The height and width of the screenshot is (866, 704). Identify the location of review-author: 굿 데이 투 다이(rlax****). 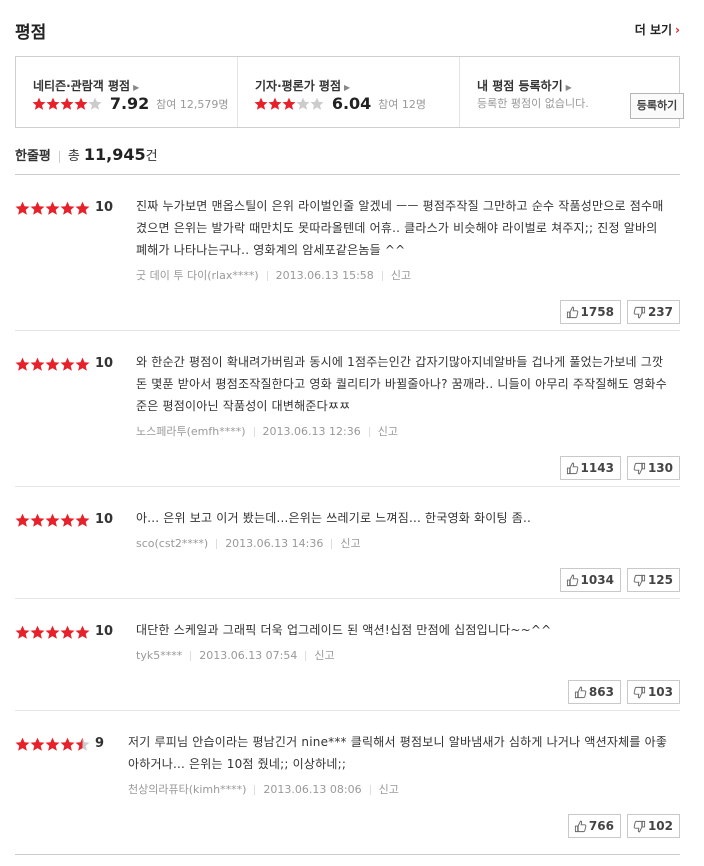
(197, 275).